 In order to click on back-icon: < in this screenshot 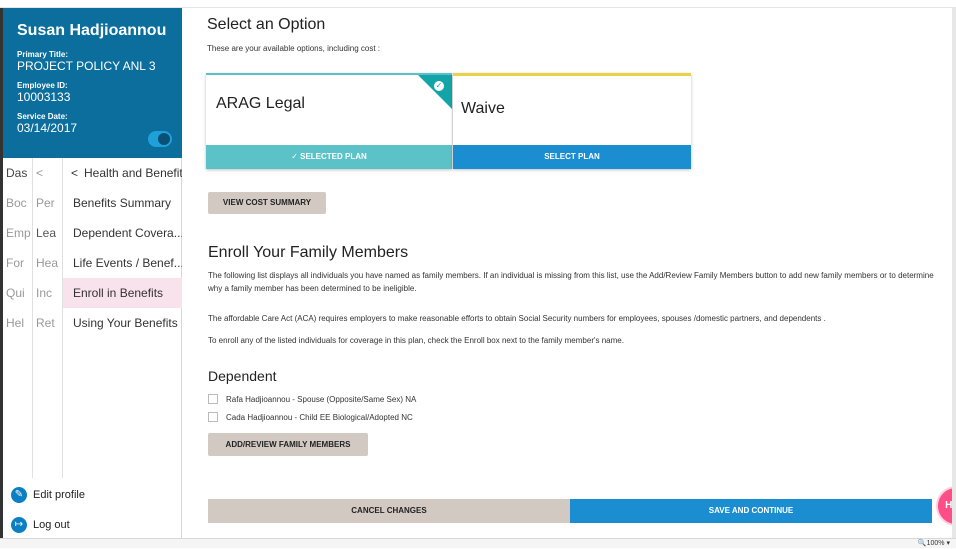, I will do `click(73, 173)`.